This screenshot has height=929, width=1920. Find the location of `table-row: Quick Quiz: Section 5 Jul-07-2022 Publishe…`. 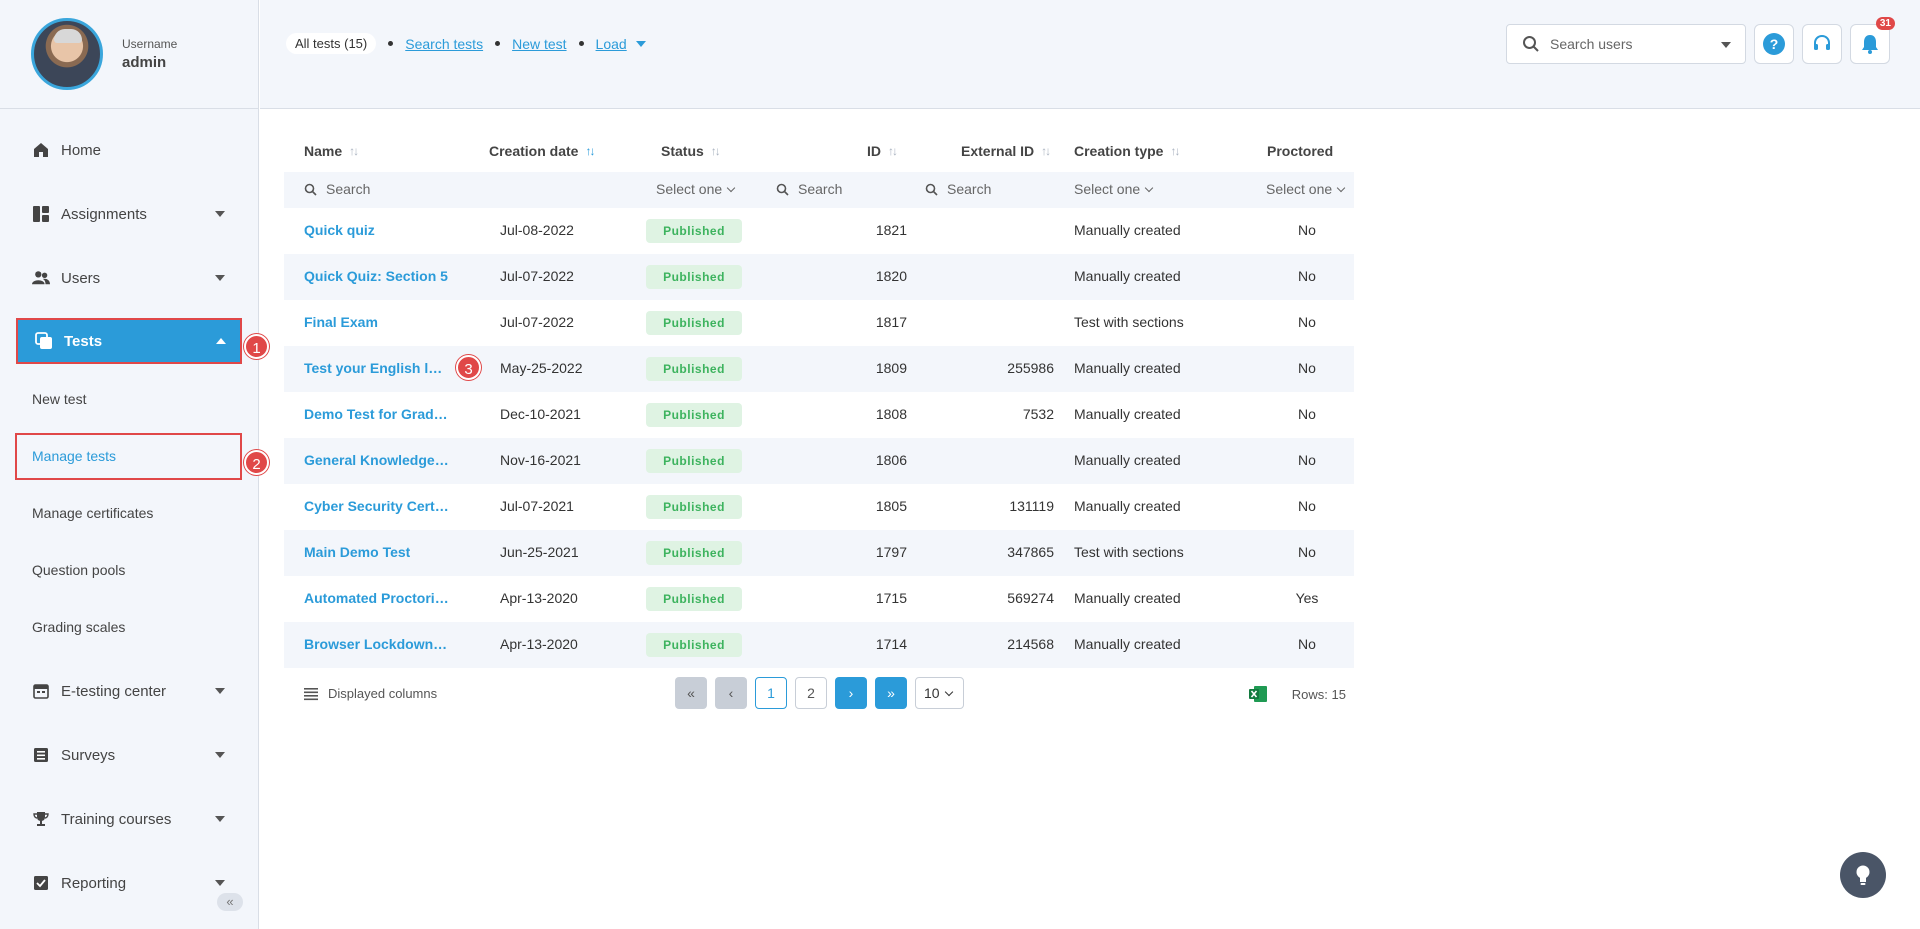

table-row: Quick Quiz: Section 5 Jul-07-2022 Publishe… is located at coordinates (819, 277).